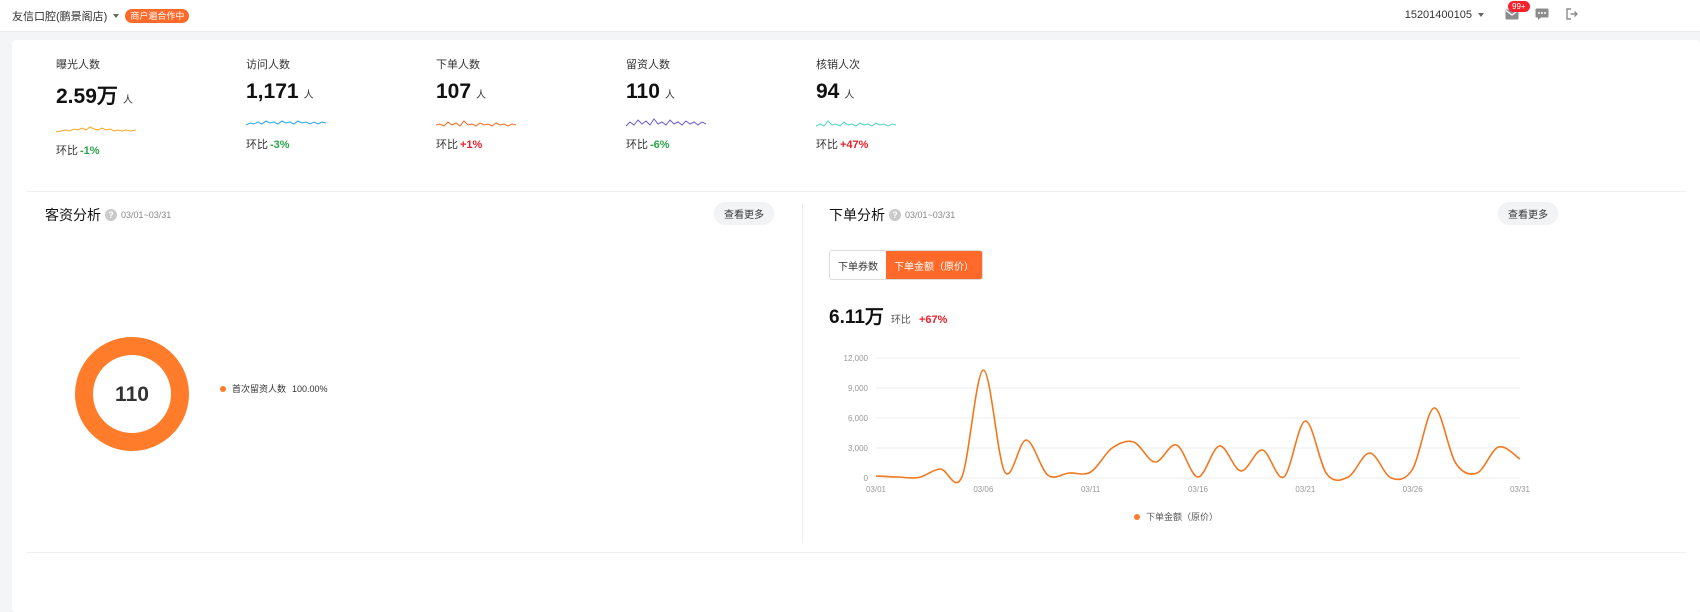 The height and width of the screenshot is (612, 1700). I want to click on ratio-value: -1%, so click(90, 151).